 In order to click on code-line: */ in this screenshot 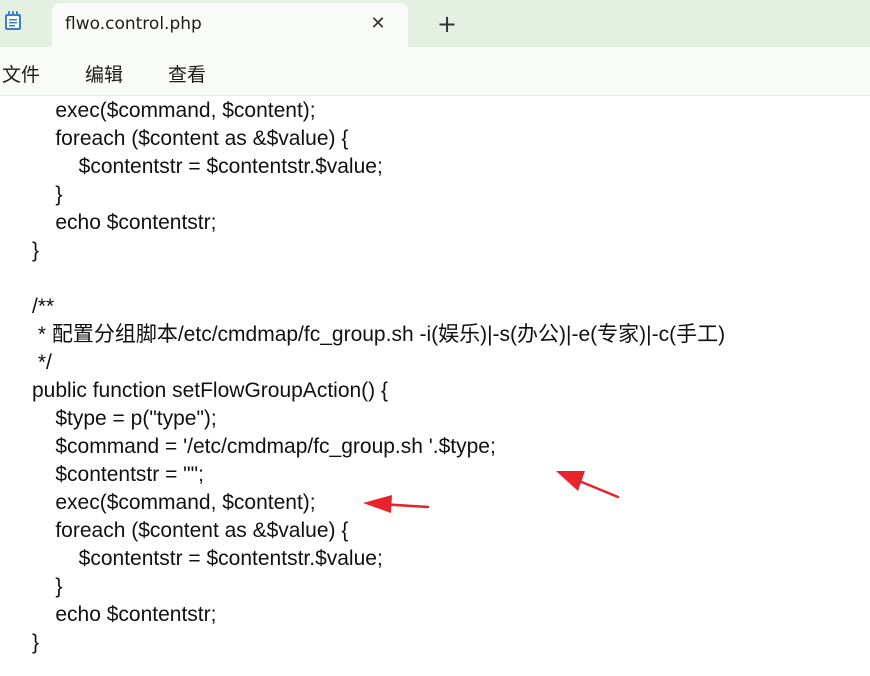, I will do `click(42, 362)`.